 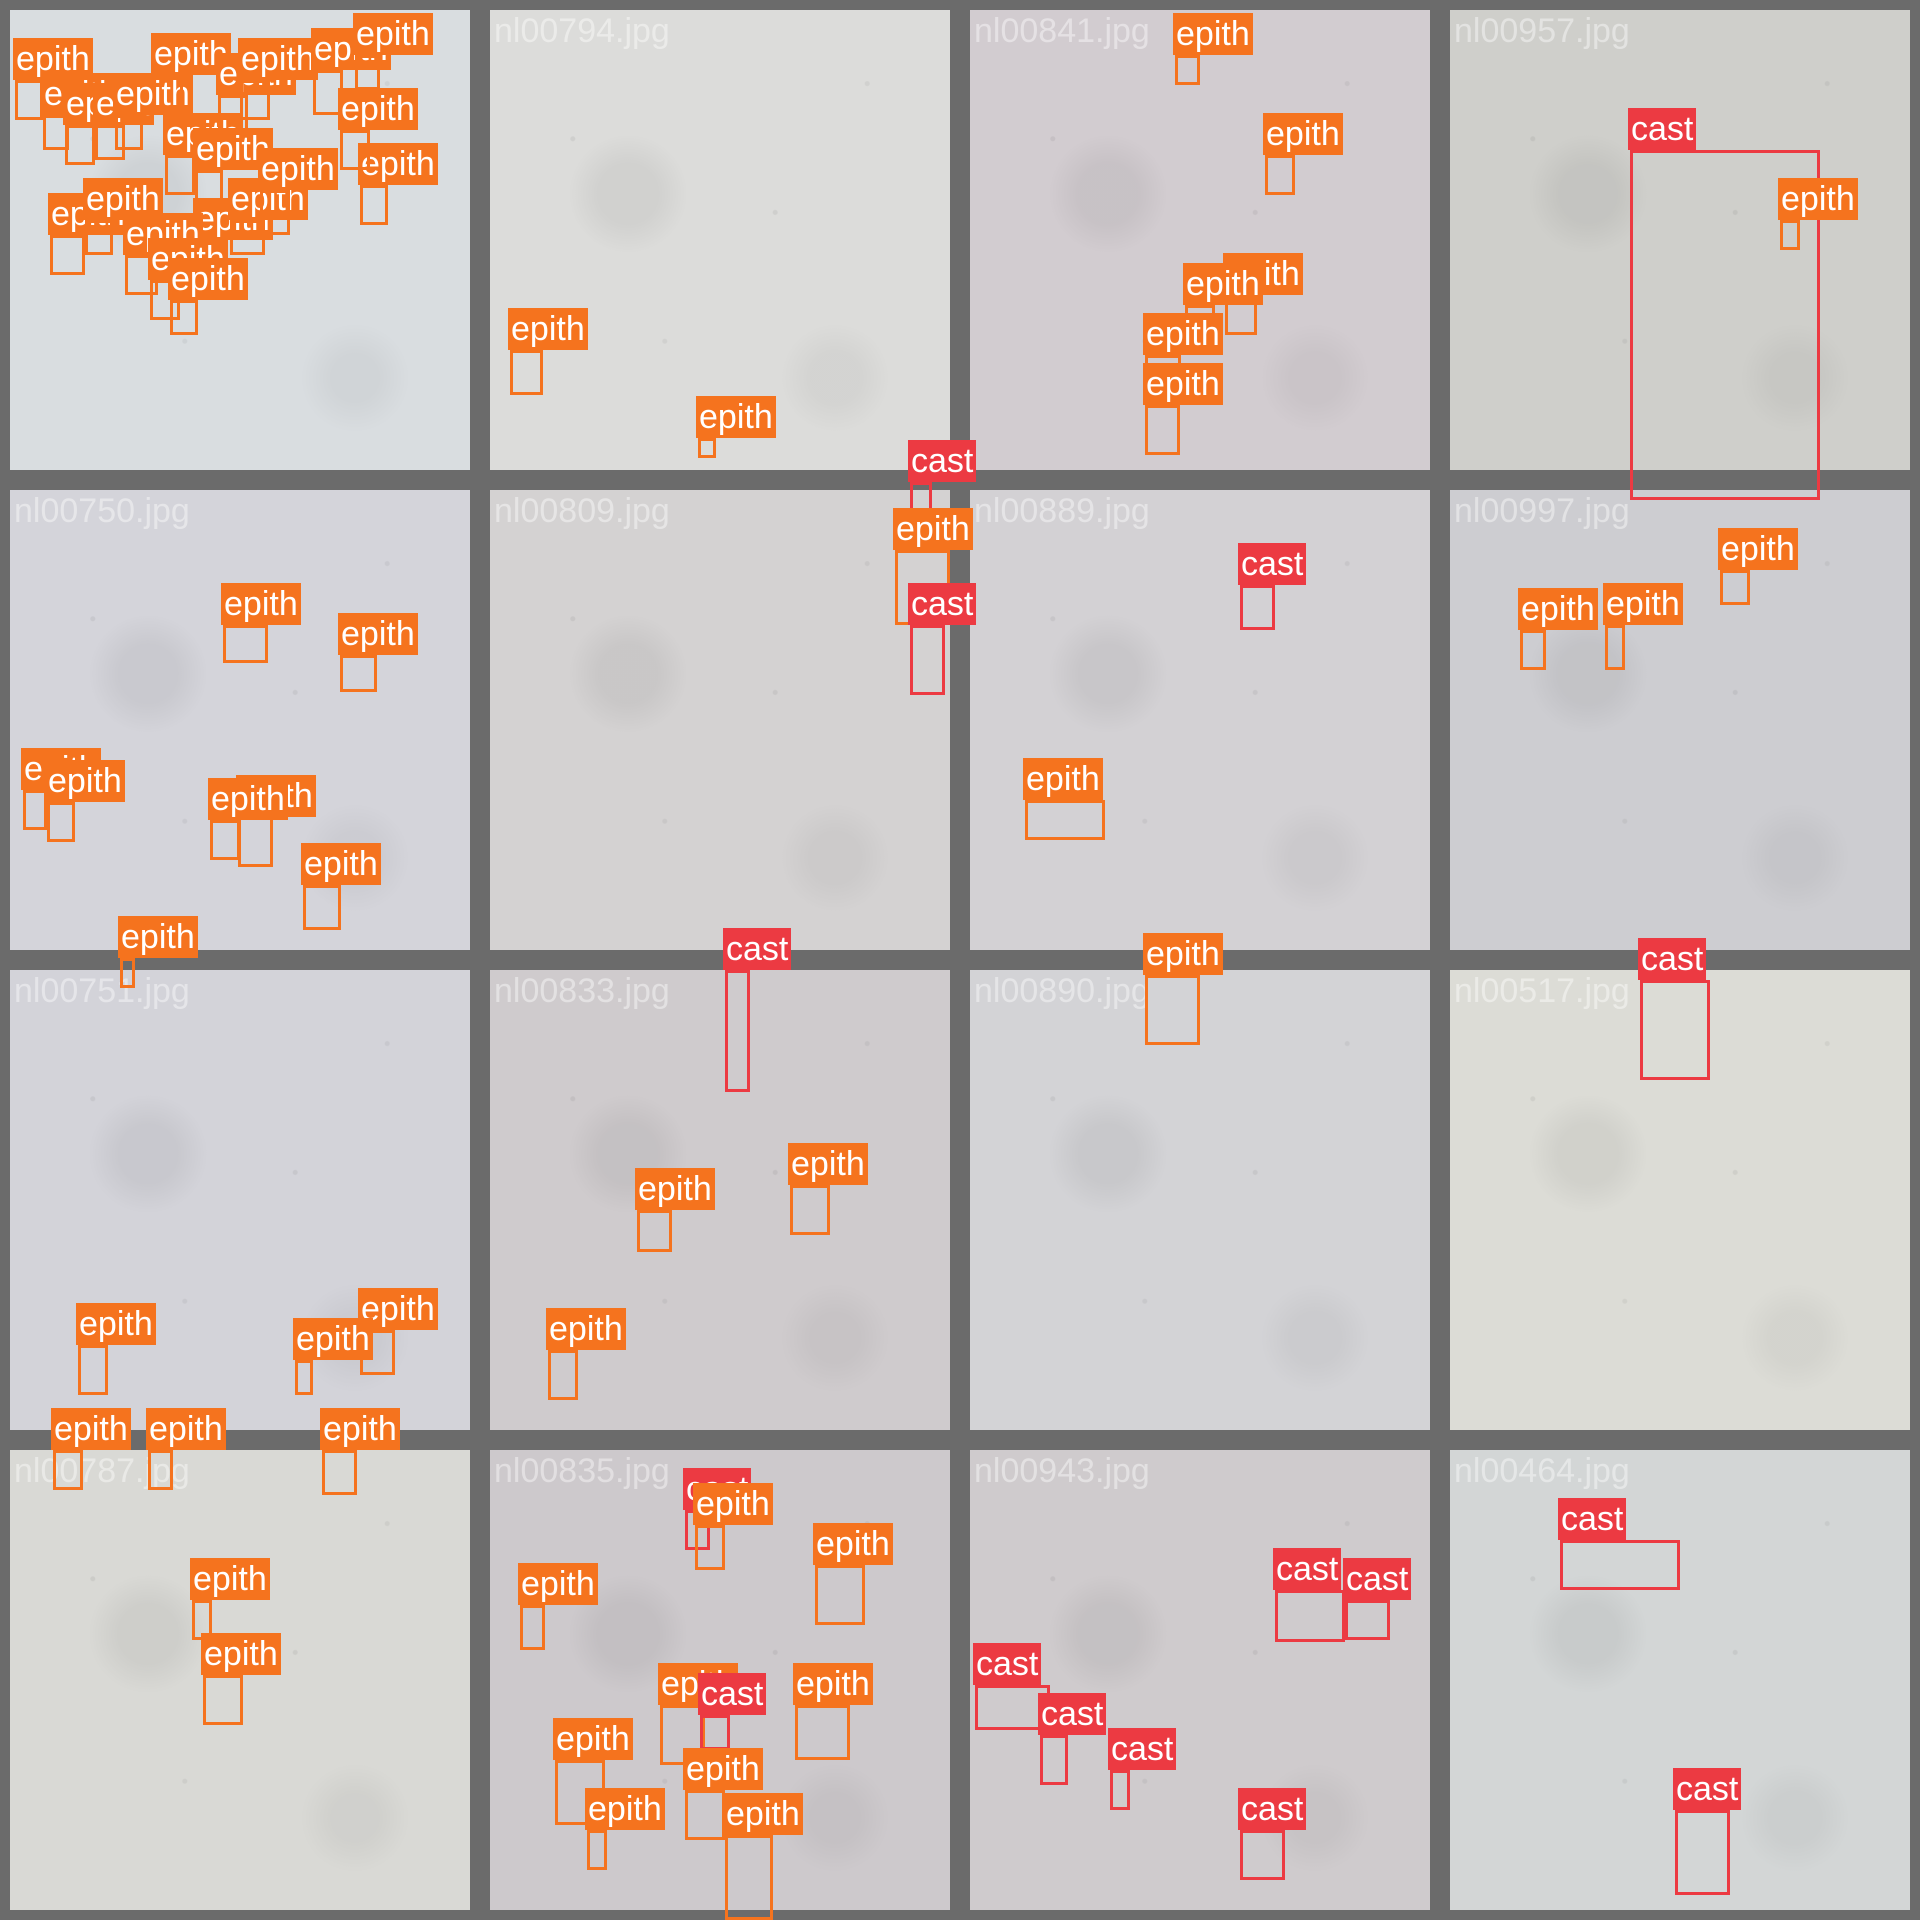 What do you see at coordinates (720, 1179) in the screenshot?
I see `image-tile: nl00833.jpg cast epith epith epith` at bounding box center [720, 1179].